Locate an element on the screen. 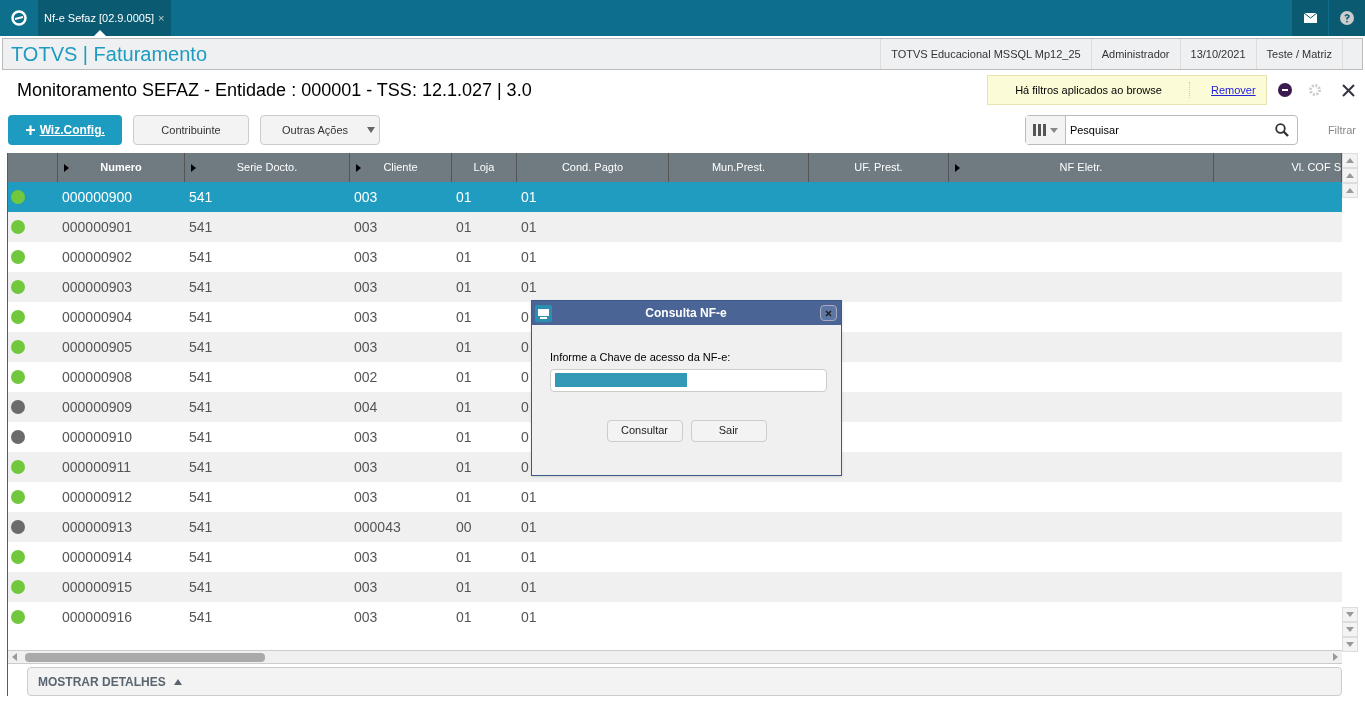  table-cell: 000000900 is located at coordinates (97, 196).